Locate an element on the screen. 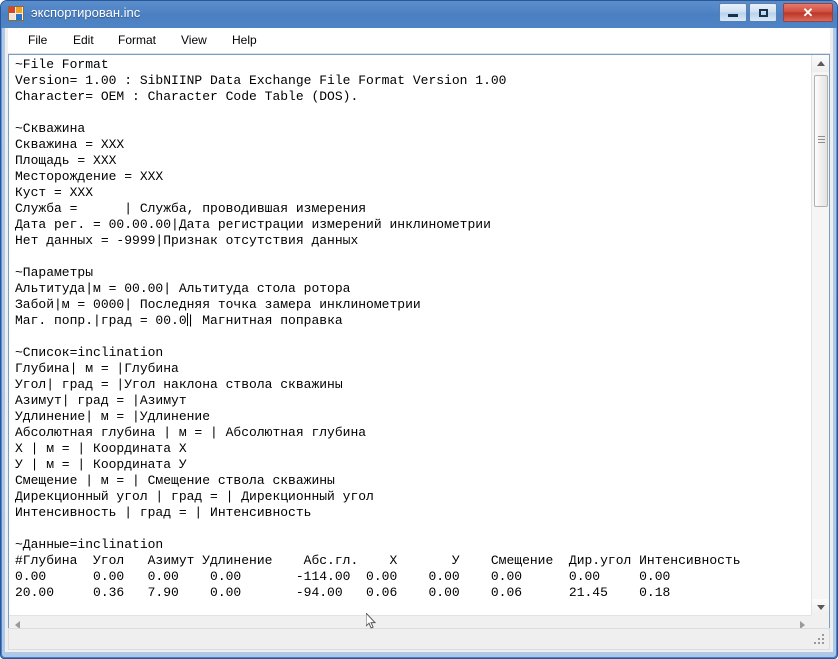 The image size is (838, 659). menu-bar: File Edit Format View Help is located at coordinates (419, 41).